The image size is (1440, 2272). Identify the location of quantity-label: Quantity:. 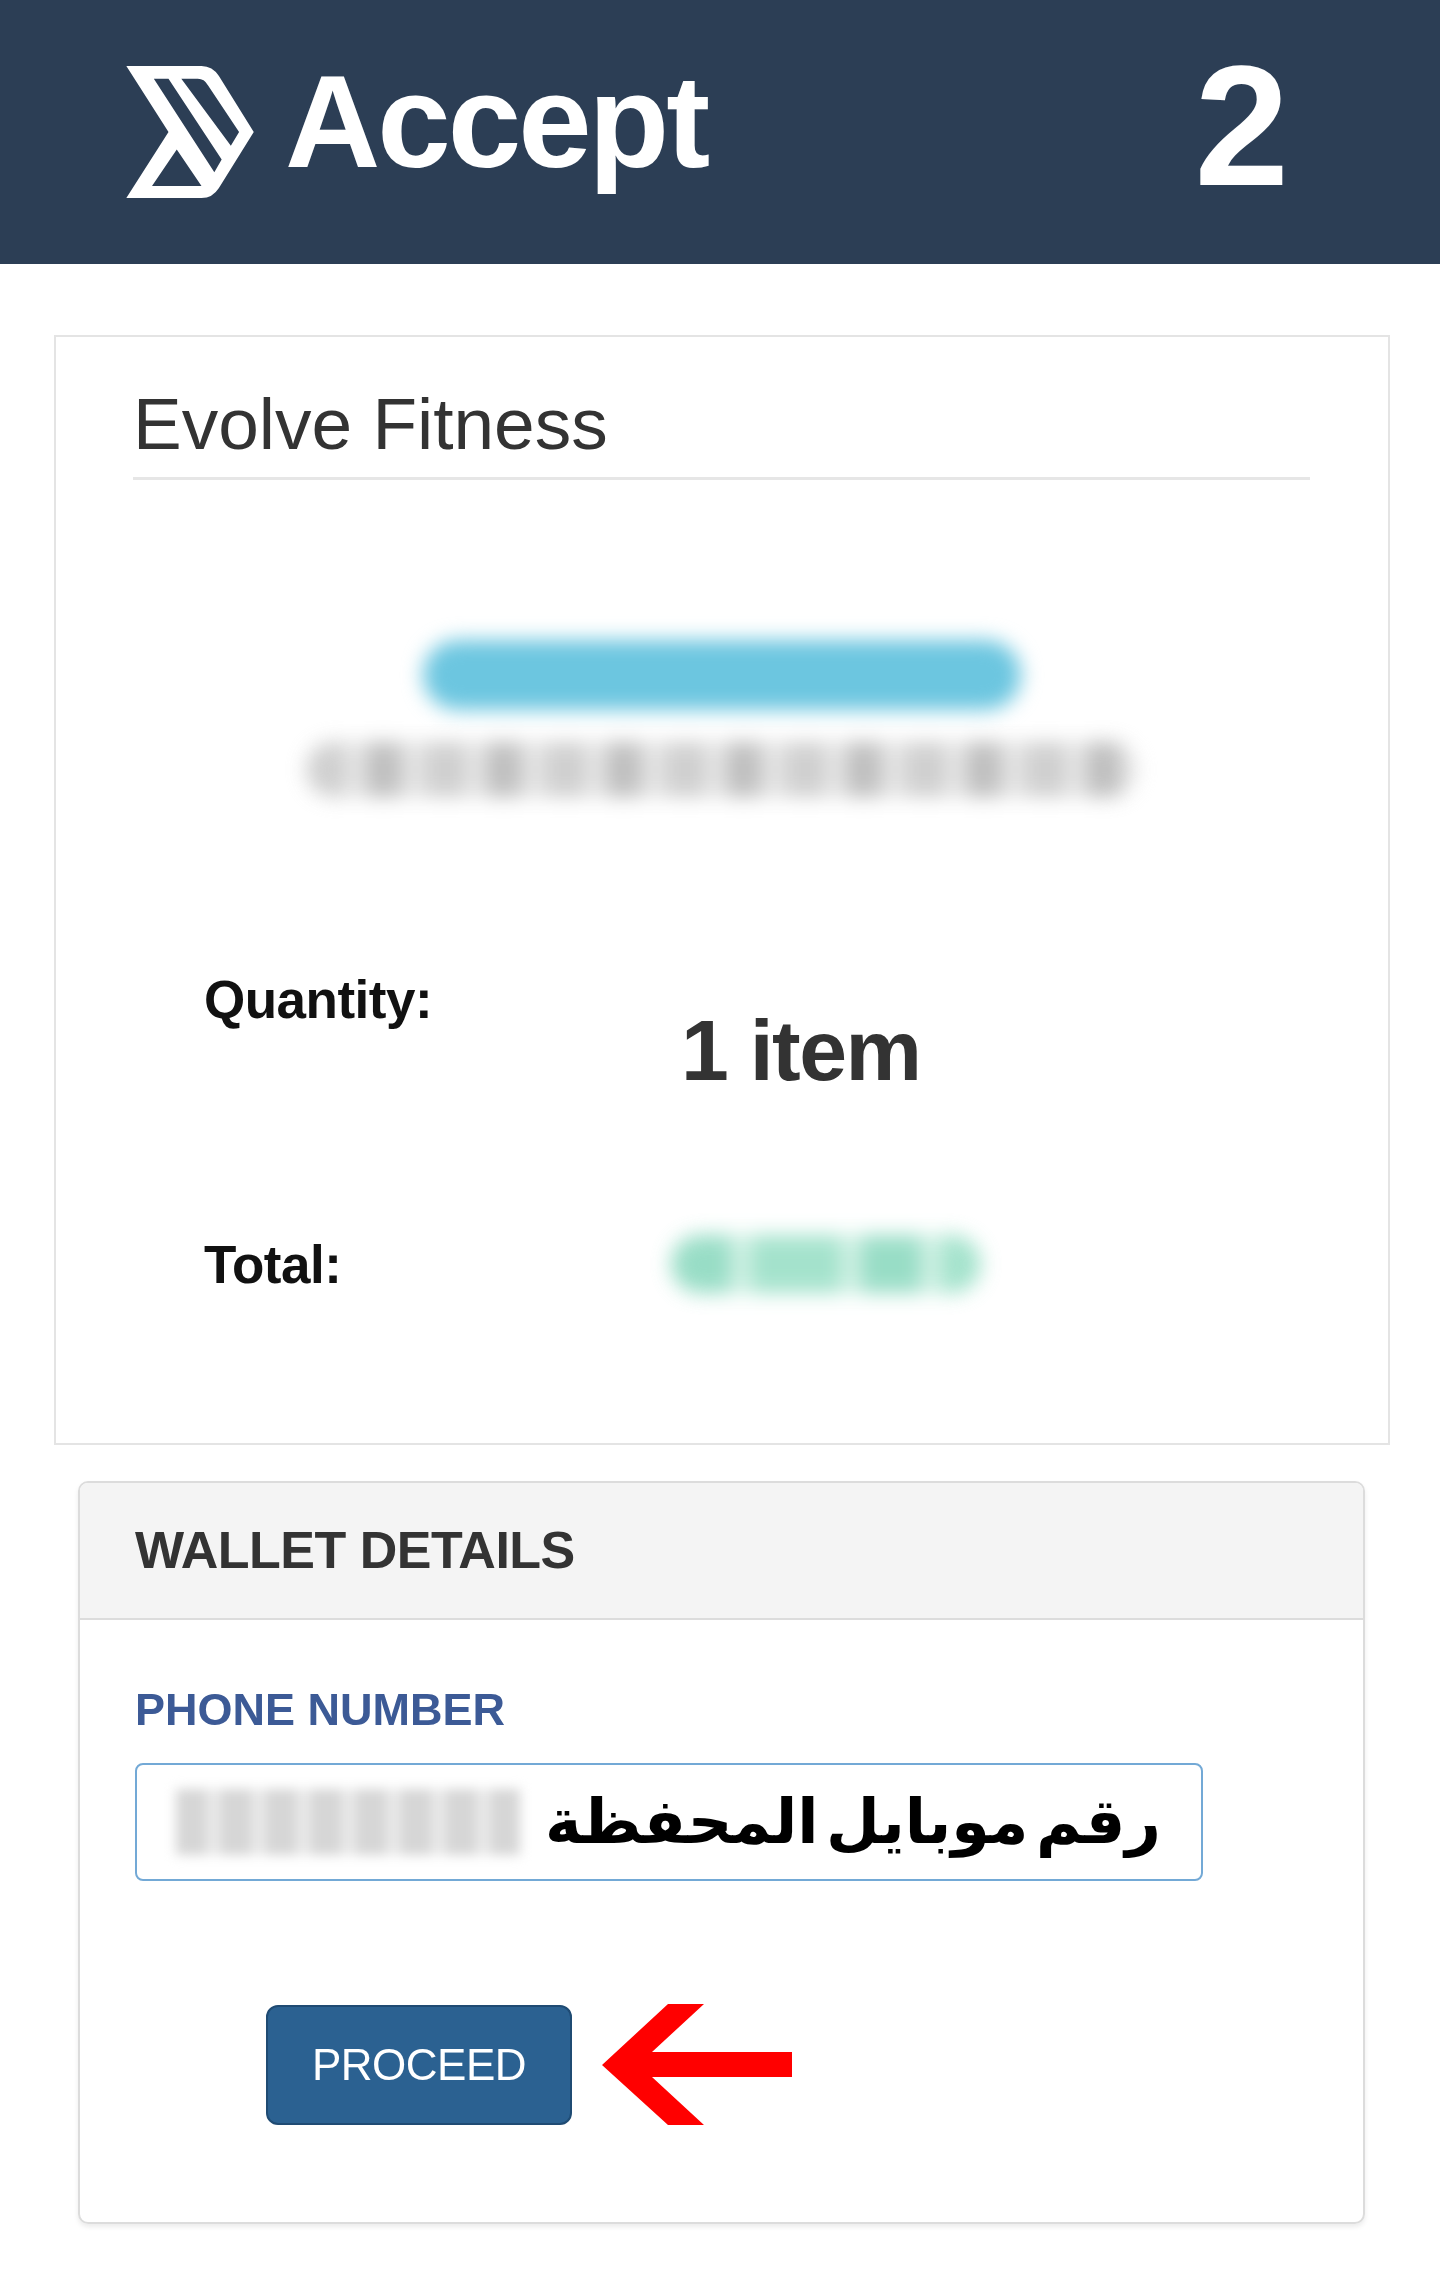
(318, 1000).